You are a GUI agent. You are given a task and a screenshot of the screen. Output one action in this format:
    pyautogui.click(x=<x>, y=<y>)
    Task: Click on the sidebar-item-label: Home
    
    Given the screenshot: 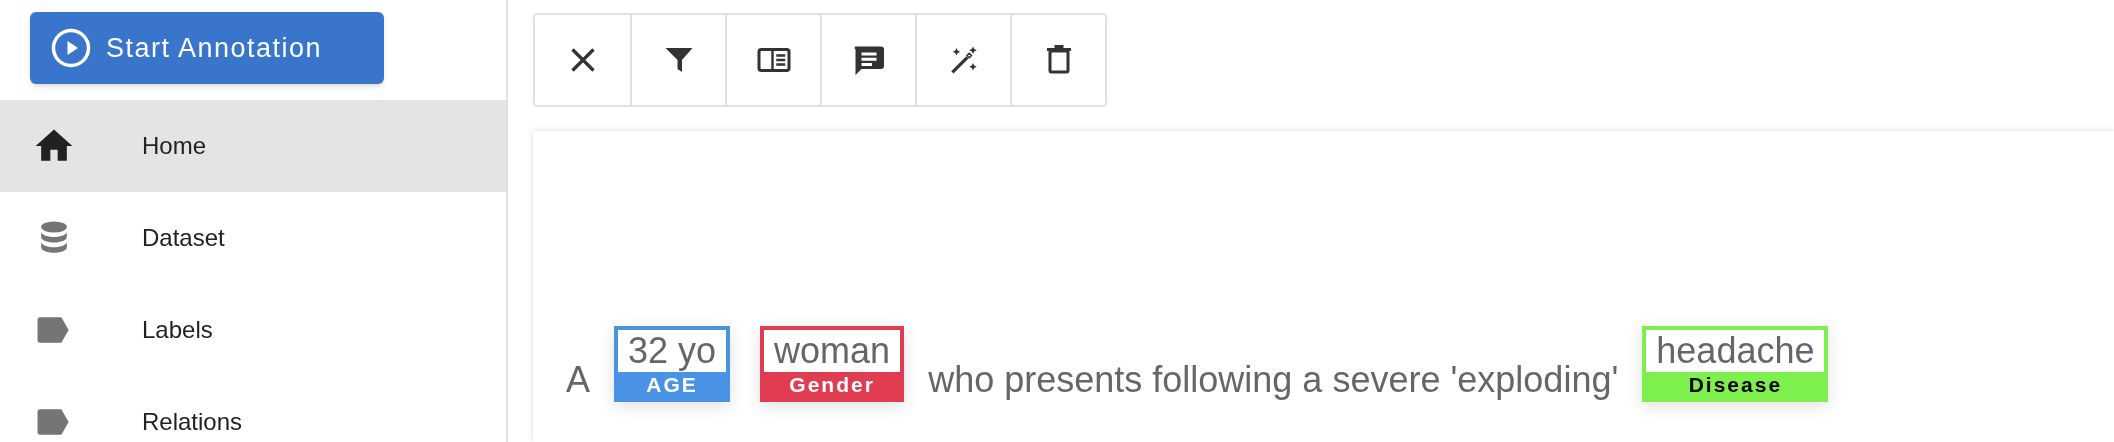 What is the action you would take?
    pyautogui.click(x=174, y=146)
    